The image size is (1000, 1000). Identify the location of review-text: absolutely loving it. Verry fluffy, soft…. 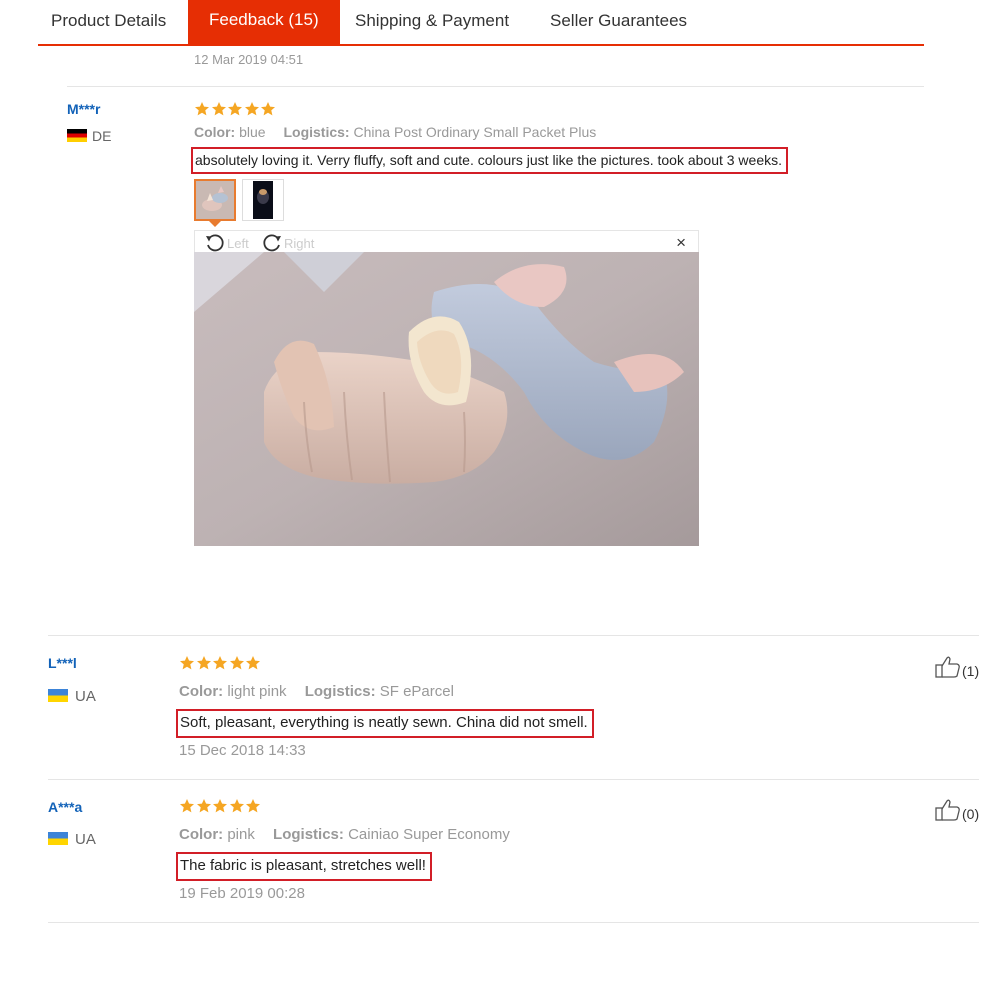
(490, 160).